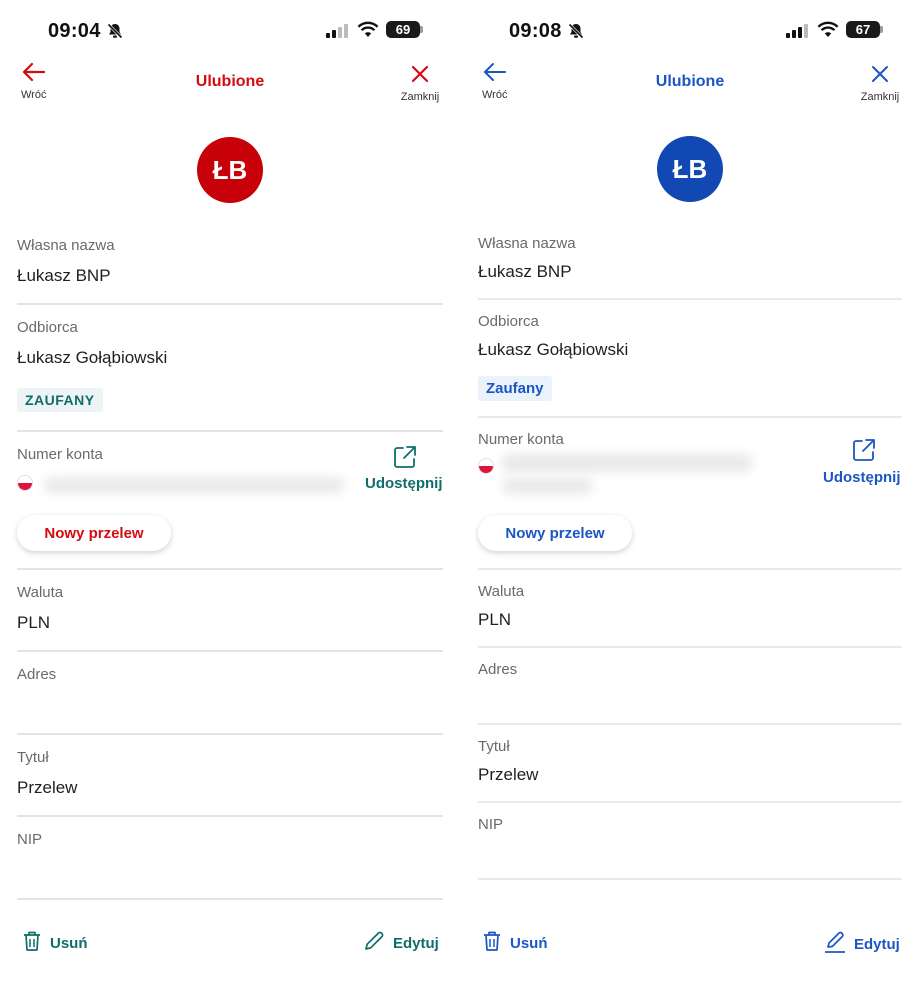 The height and width of the screenshot is (996, 920). I want to click on status-time: 09:08, so click(535, 31).